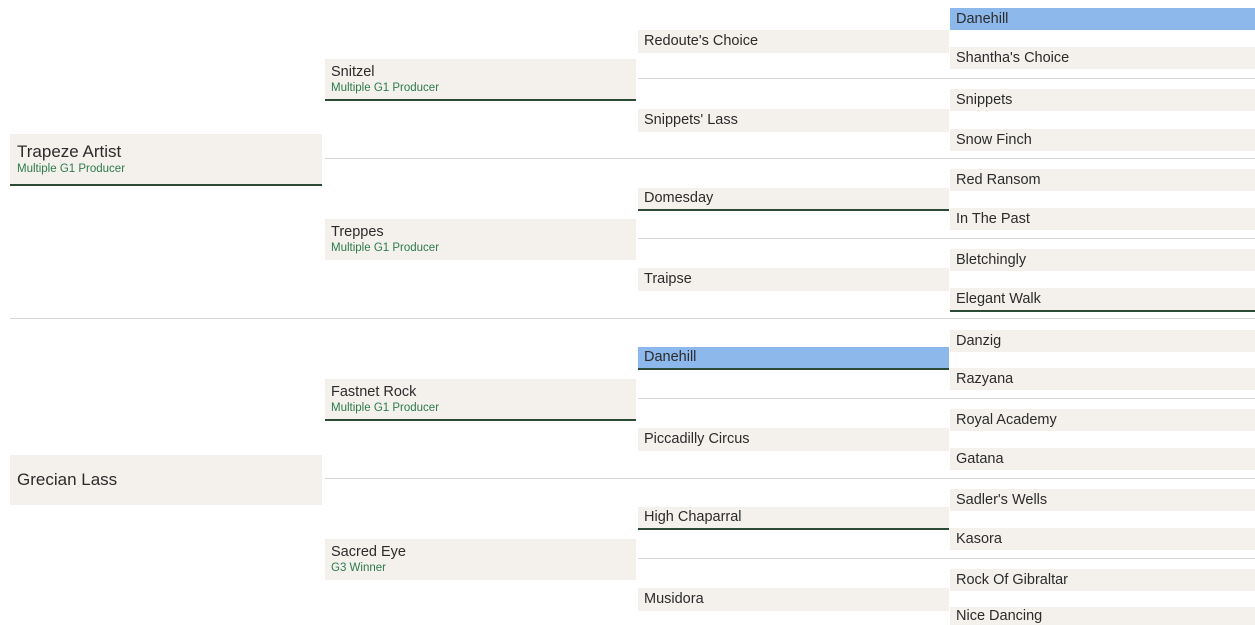 Image resolution: width=1255 pixels, height=625 pixels. I want to click on horse-name: Grecian Lass, so click(67, 479).